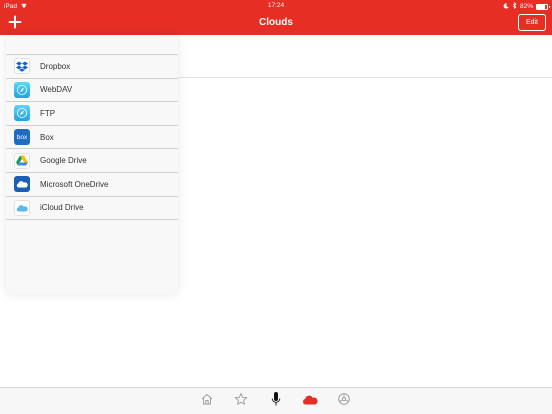  I want to click on edit-button: Edit, so click(531, 22).